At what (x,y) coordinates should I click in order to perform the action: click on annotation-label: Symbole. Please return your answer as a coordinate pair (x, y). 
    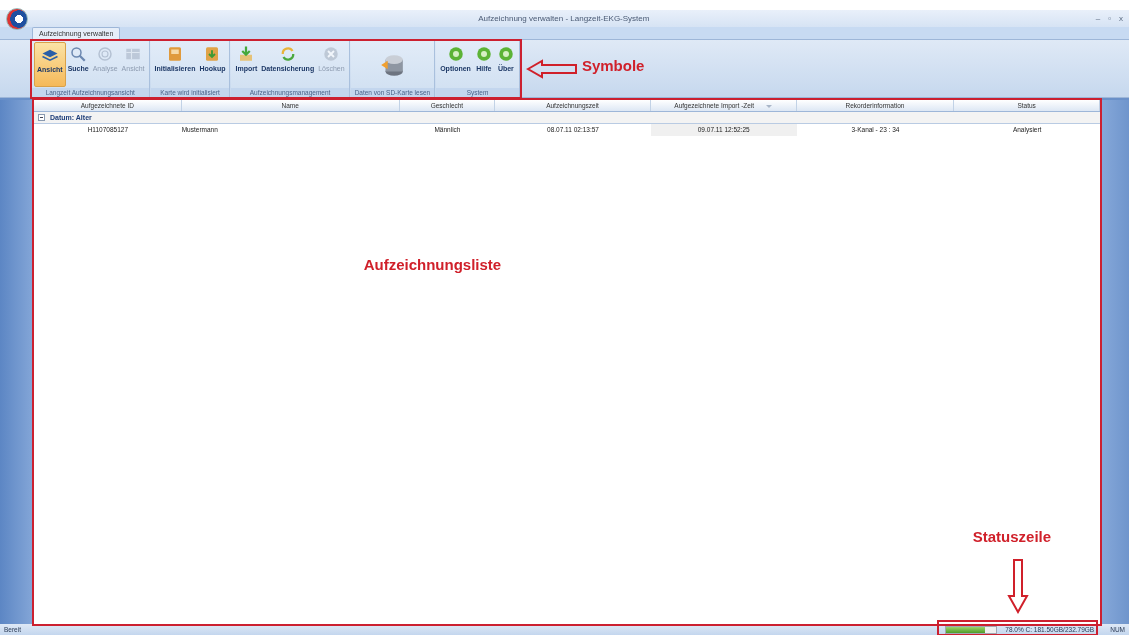
    Looking at the image, I should click on (613, 65).